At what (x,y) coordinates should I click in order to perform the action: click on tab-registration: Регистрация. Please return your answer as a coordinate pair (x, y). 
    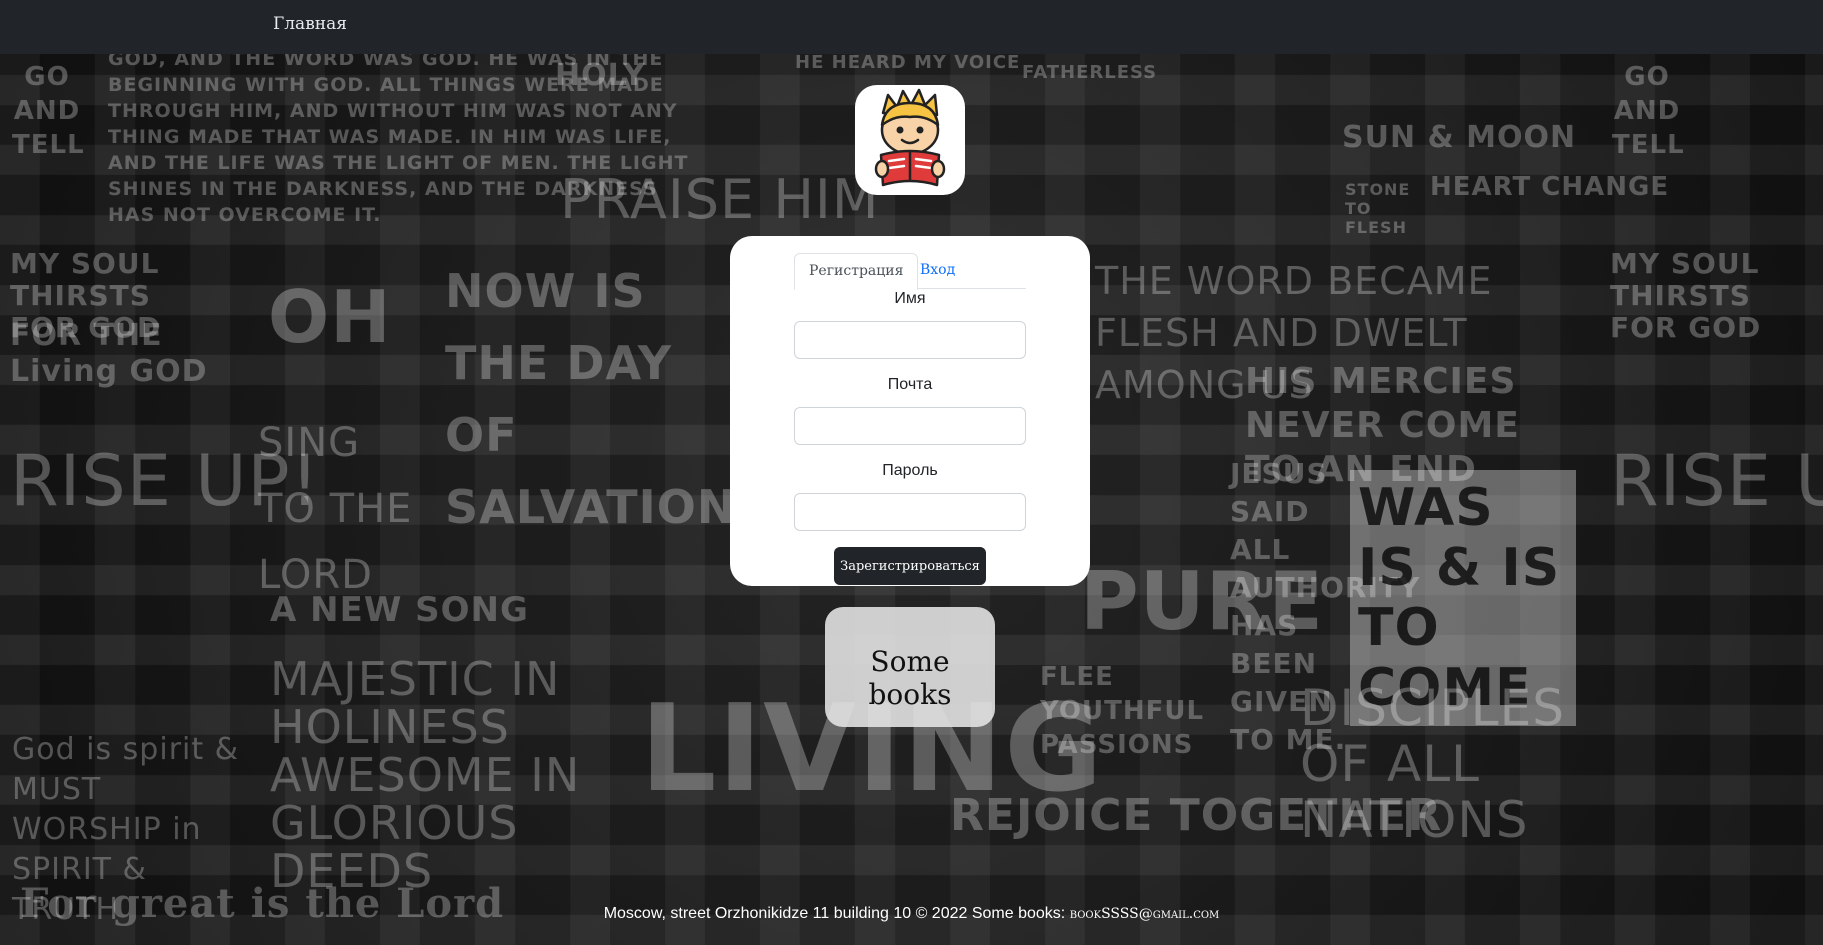
    Looking at the image, I should click on (856, 271).